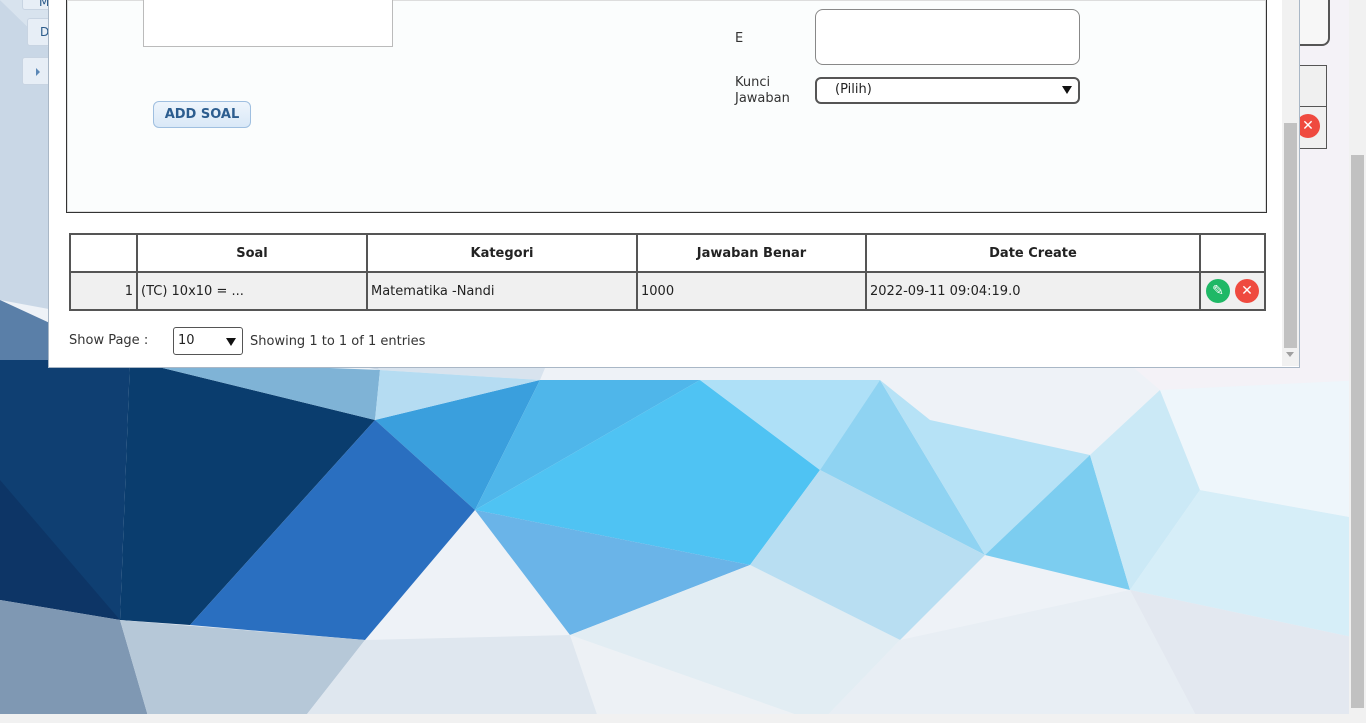 Image resolution: width=1366 pixels, height=723 pixels. I want to click on add-soal-button: ADD SOAL, so click(202, 114).